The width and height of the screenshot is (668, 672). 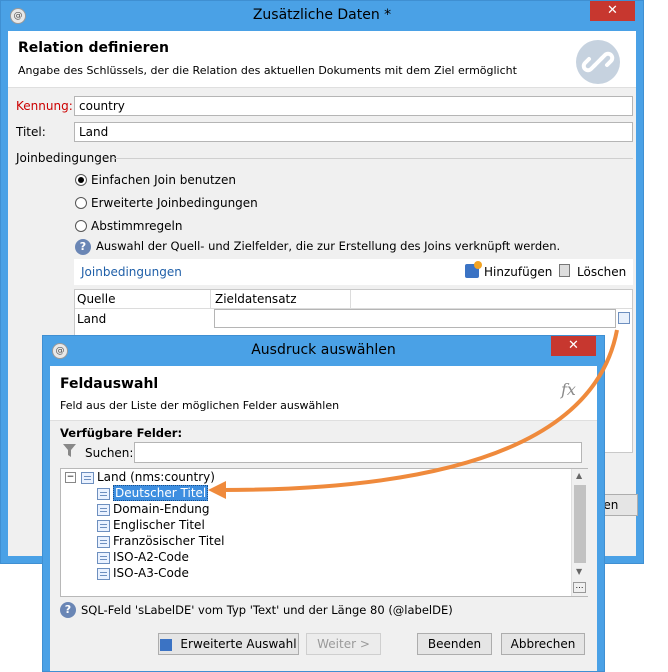 What do you see at coordinates (353, 272) in the screenshot?
I see `join-toolbar: Joinbedingungen Hinzufügen Löschen` at bounding box center [353, 272].